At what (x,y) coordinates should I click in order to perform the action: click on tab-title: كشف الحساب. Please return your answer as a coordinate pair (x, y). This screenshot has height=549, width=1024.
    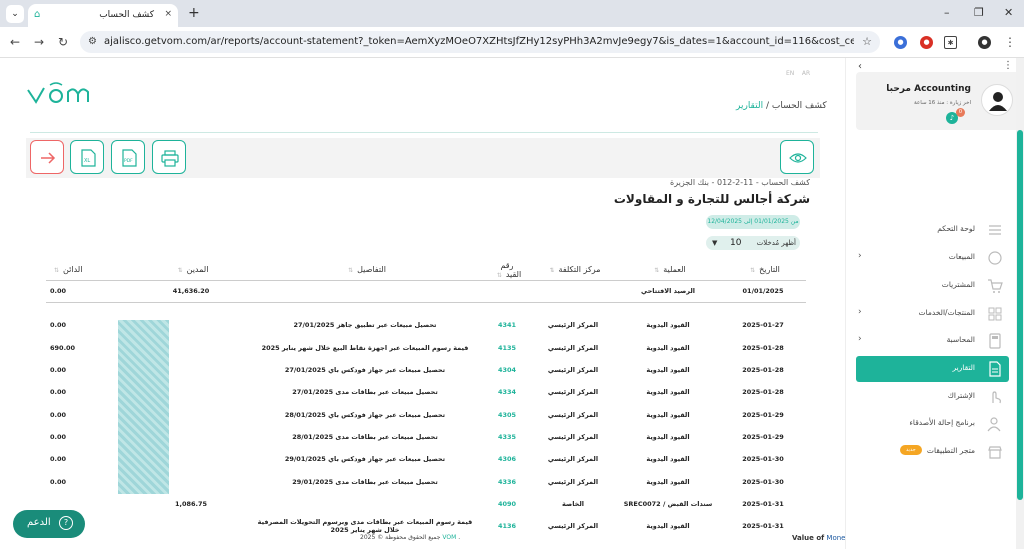
    Looking at the image, I should click on (126, 15).